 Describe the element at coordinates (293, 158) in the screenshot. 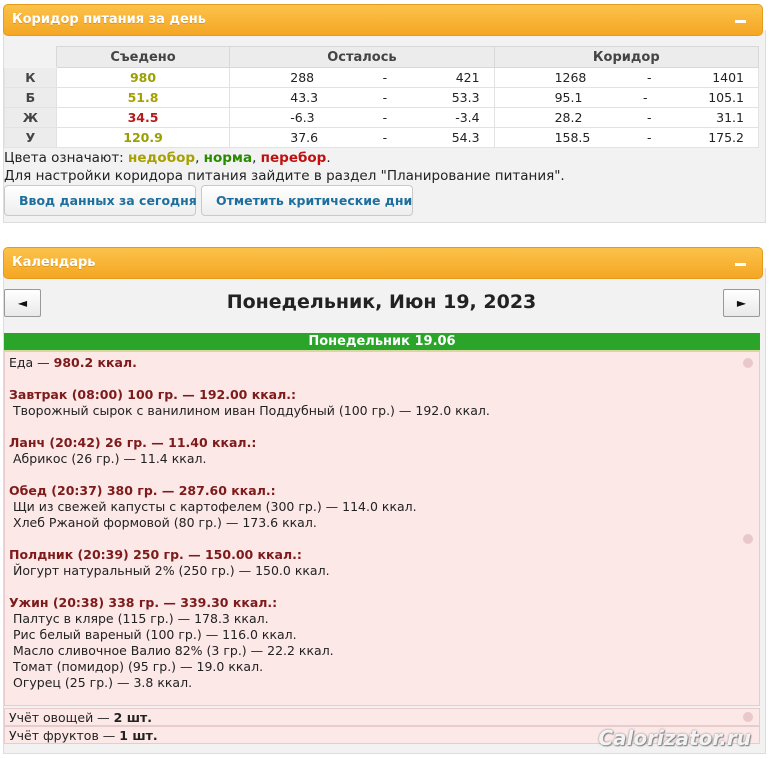

I see `legend-over: перебор` at that location.